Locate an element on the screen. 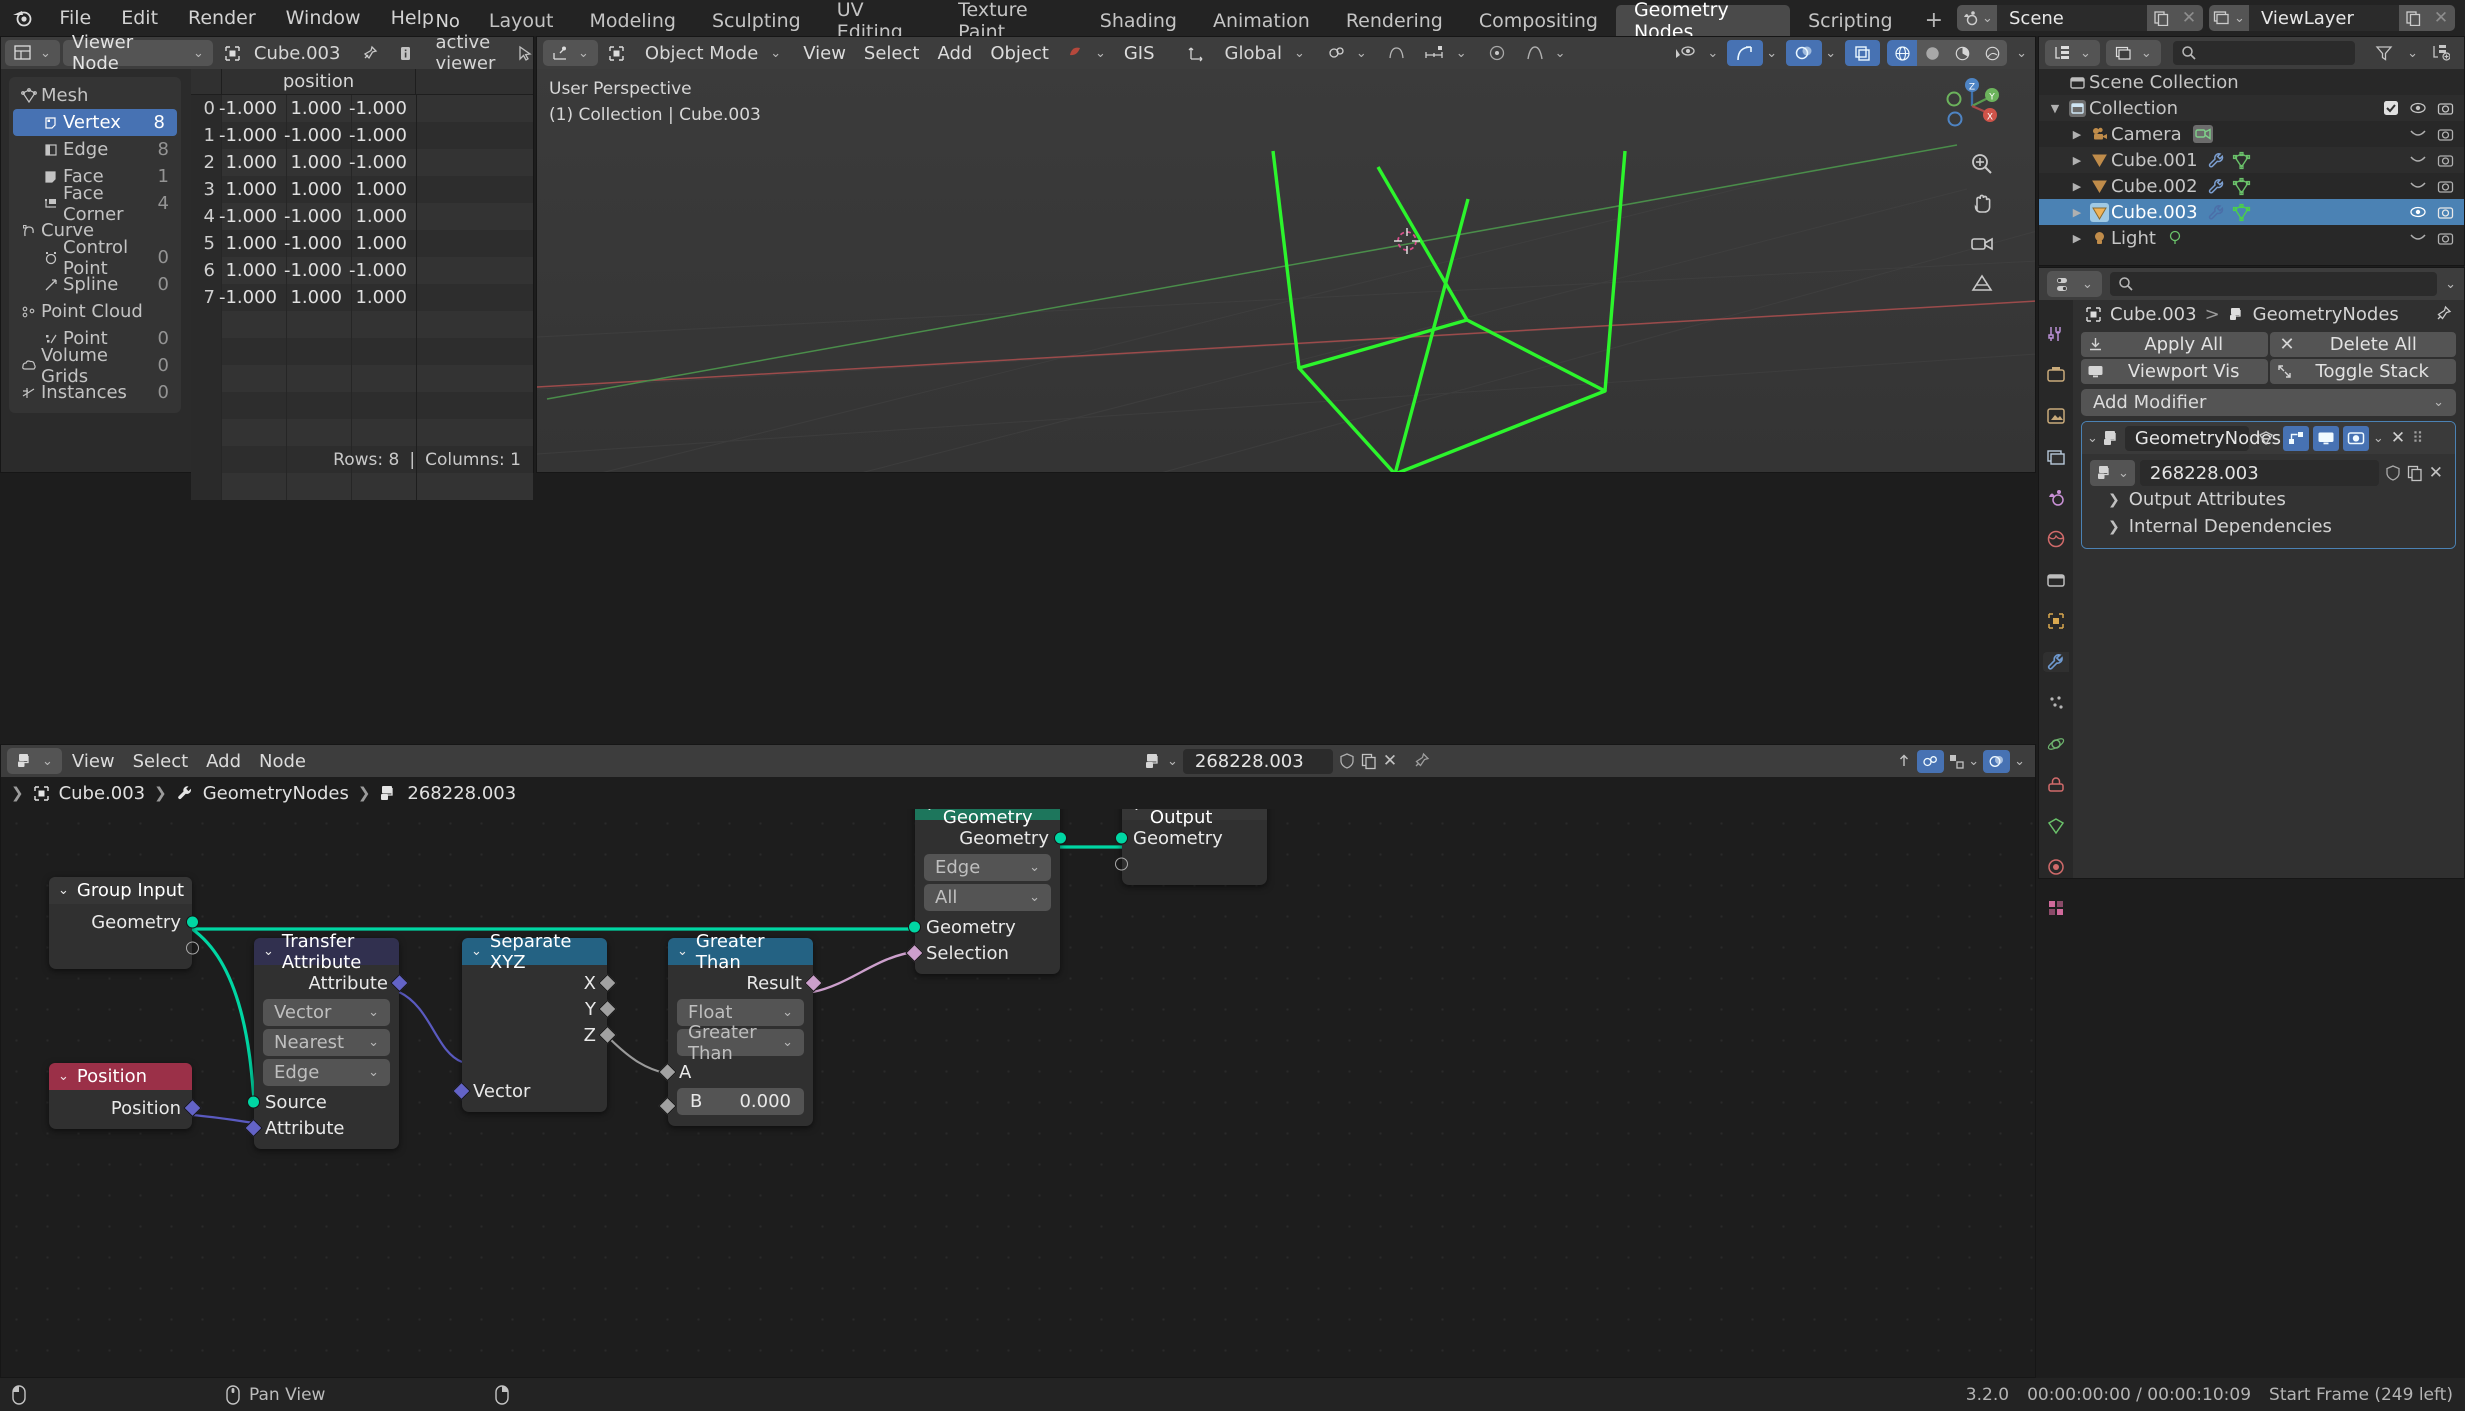 The image size is (2465, 1411). dataset-item-face-corner: Face Corner 4 is located at coordinates (95, 204).